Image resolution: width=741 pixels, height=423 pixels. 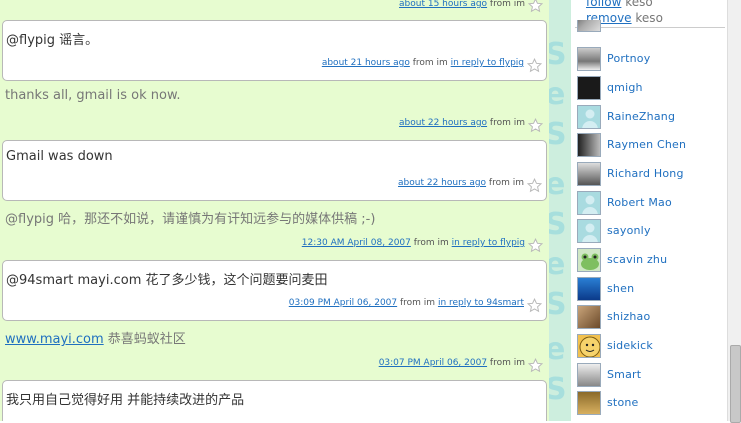 I want to click on friend-name: Portnoy, so click(x=628, y=58).